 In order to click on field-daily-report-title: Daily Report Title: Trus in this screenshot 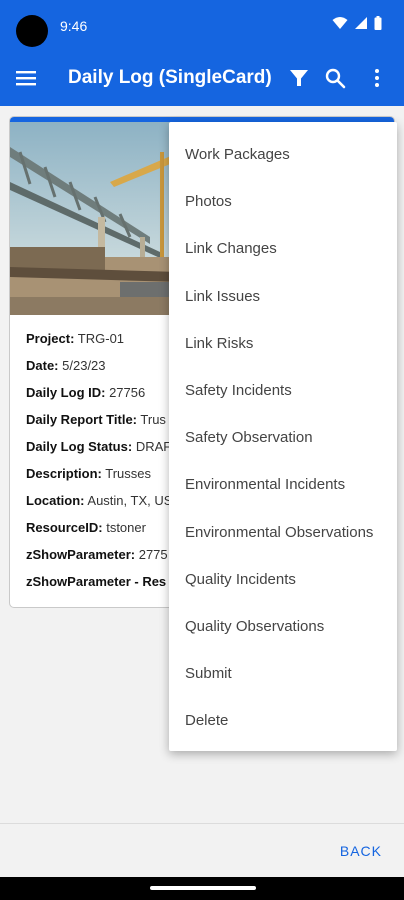, I will do `click(96, 419)`.